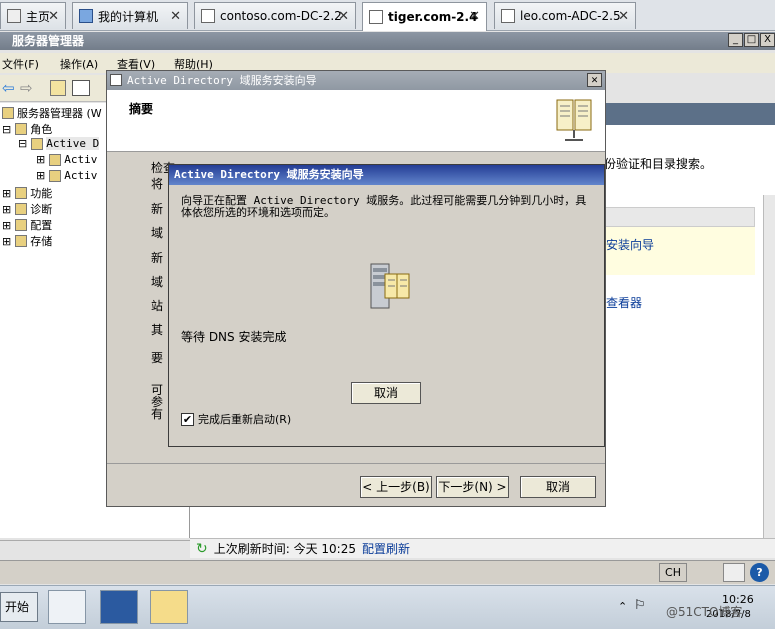 This screenshot has height=629, width=775. I want to click on close-button: X, so click(767, 40).